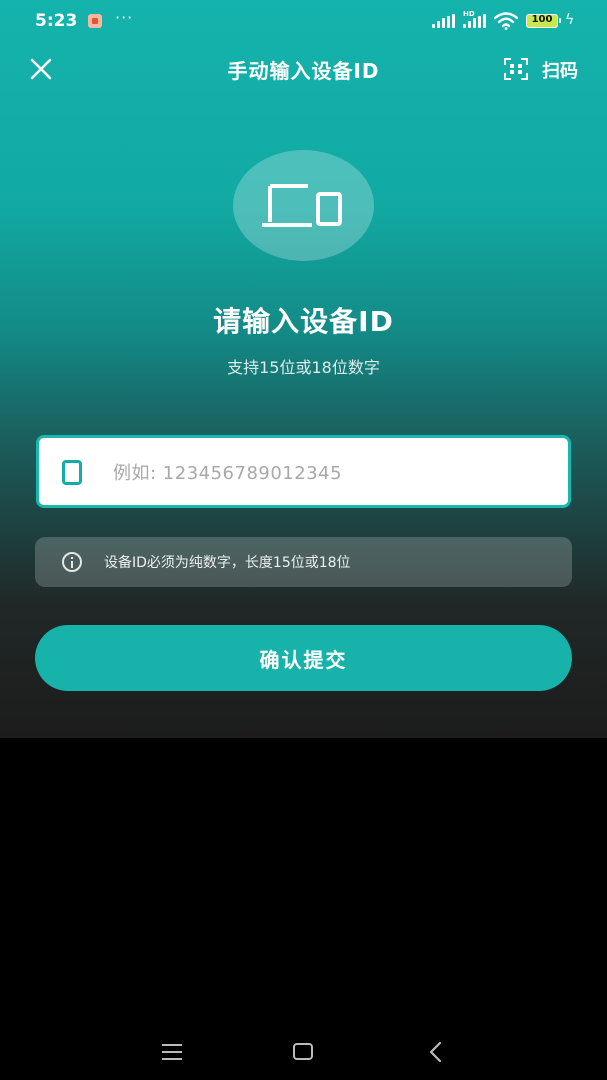 Image resolution: width=607 pixels, height=1080 pixels. What do you see at coordinates (303, 22) in the screenshot?
I see `status-bar: 5:23 ··· HD 100 ϟ` at bounding box center [303, 22].